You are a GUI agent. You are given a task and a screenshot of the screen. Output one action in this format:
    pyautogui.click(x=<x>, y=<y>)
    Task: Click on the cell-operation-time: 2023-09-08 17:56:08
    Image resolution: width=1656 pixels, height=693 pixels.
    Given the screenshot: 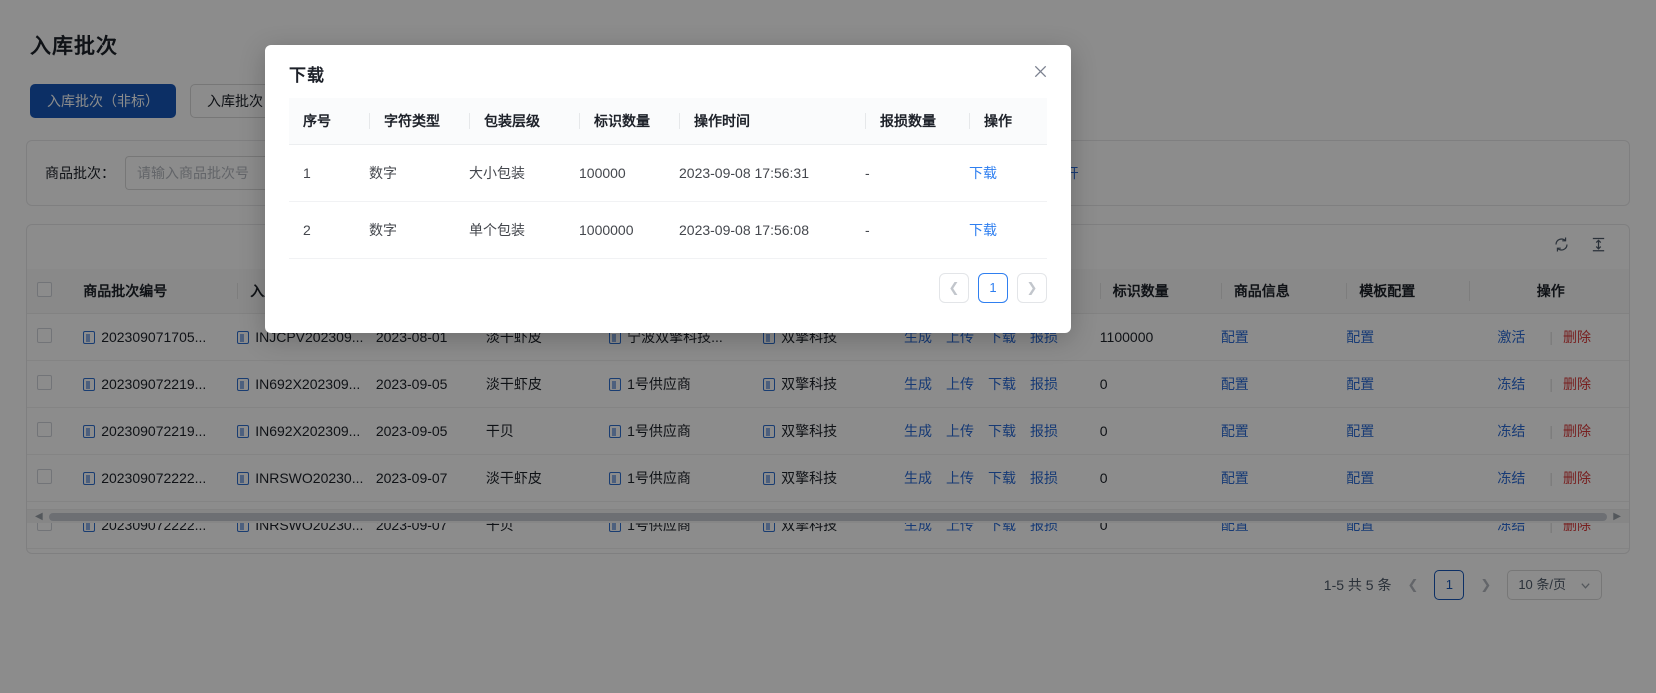 What is the action you would take?
    pyautogui.click(x=758, y=230)
    